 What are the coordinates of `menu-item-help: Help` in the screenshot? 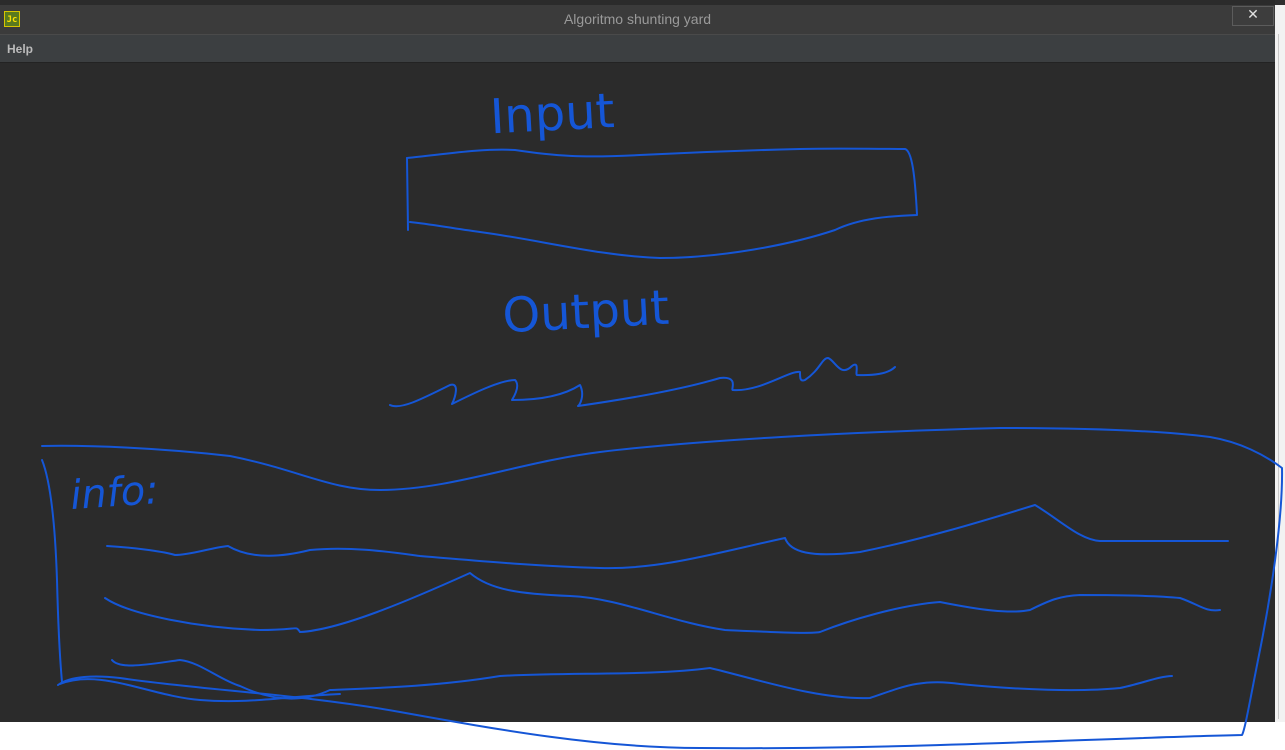 It's located at (20, 48).